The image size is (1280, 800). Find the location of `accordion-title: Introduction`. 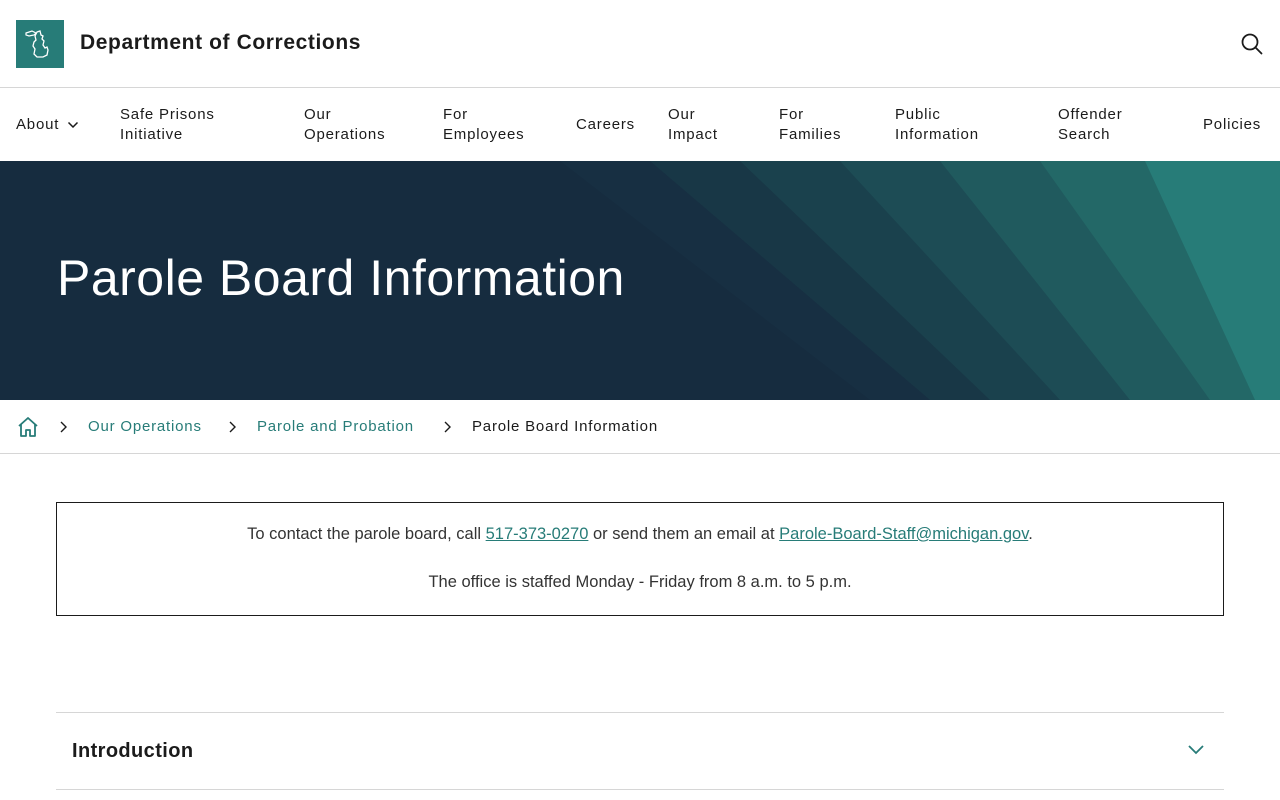

accordion-title: Introduction is located at coordinates (133, 751).